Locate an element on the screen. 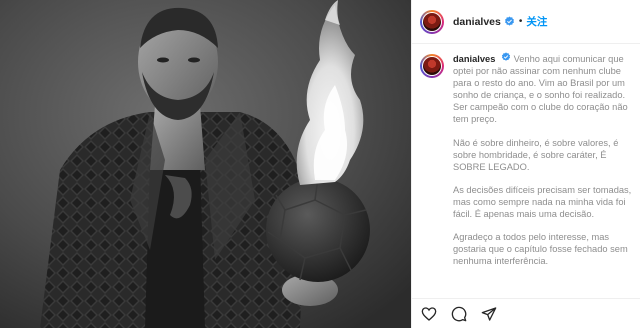 This screenshot has width=640, height=328. caption-username: danialves is located at coordinates (474, 59).